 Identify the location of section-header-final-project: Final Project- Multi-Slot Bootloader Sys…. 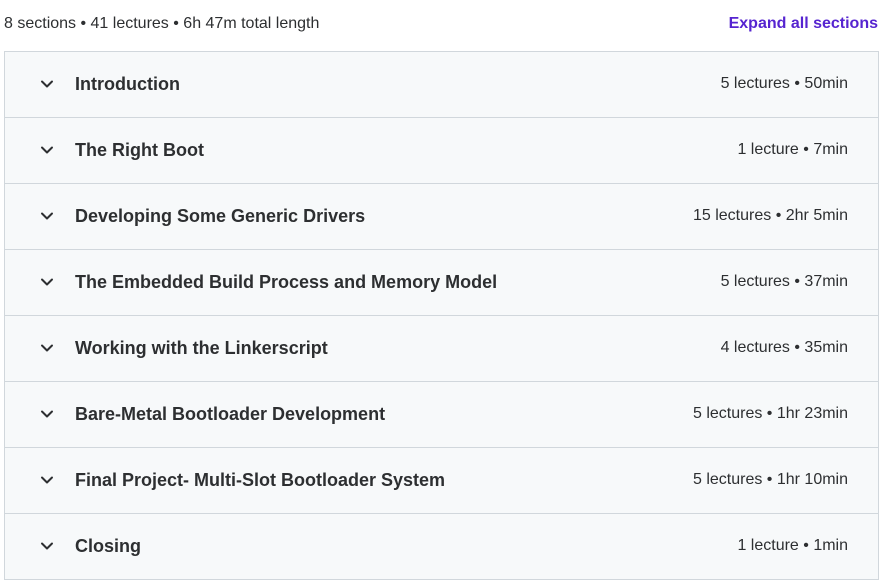
(441, 481).